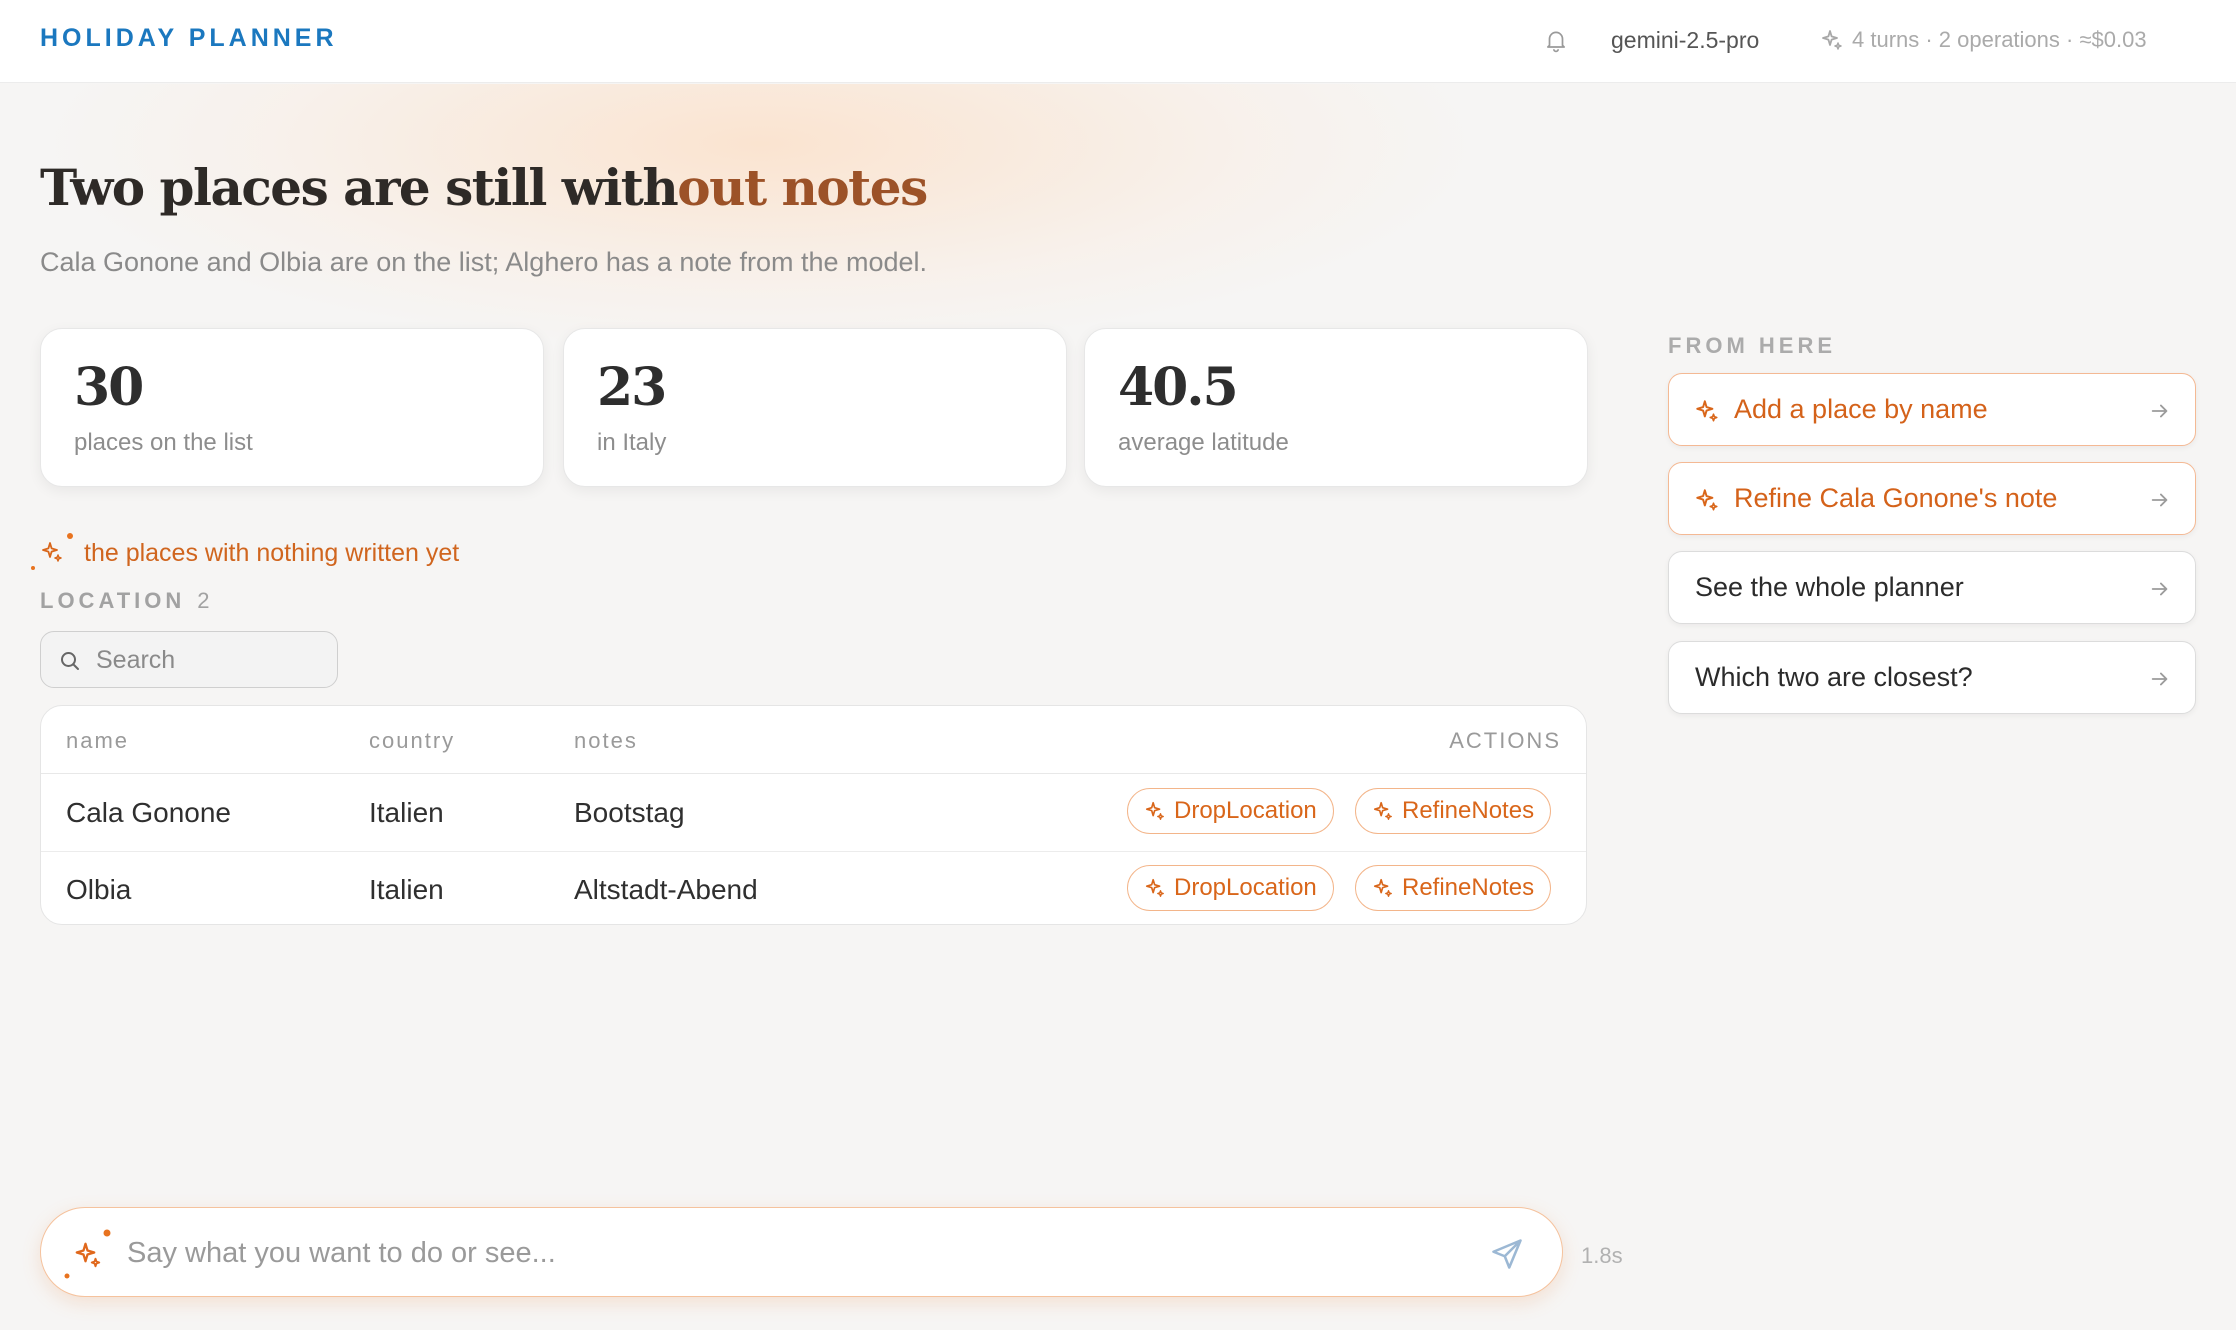 The height and width of the screenshot is (1330, 2236). I want to click on cell-notes: Altstadt-Abend, so click(666, 889).